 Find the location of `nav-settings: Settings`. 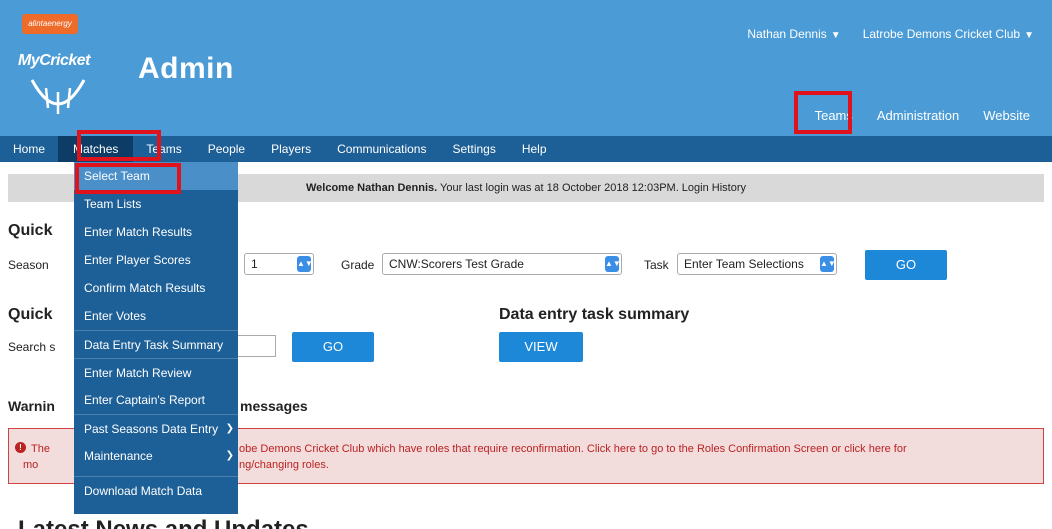

nav-settings: Settings is located at coordinates (473, 149).